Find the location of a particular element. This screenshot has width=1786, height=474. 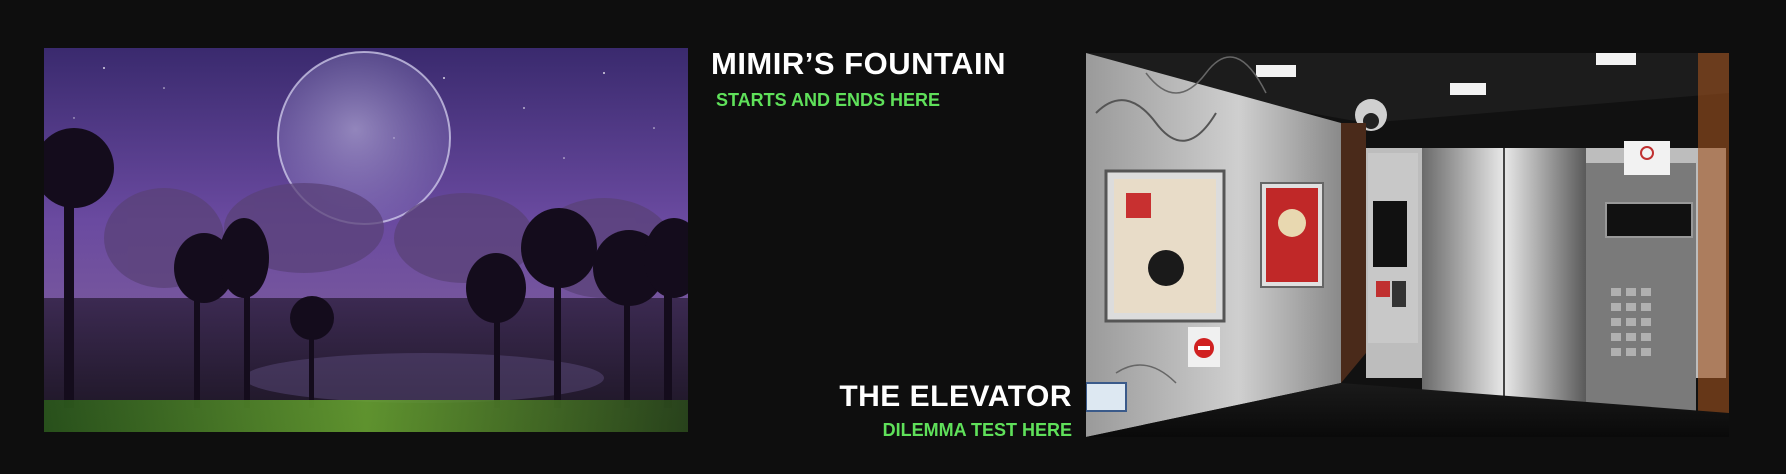

card-subtitle-mimirs-fountain: STARTS AND ENDS HERE is located at coordinates (828, 100).